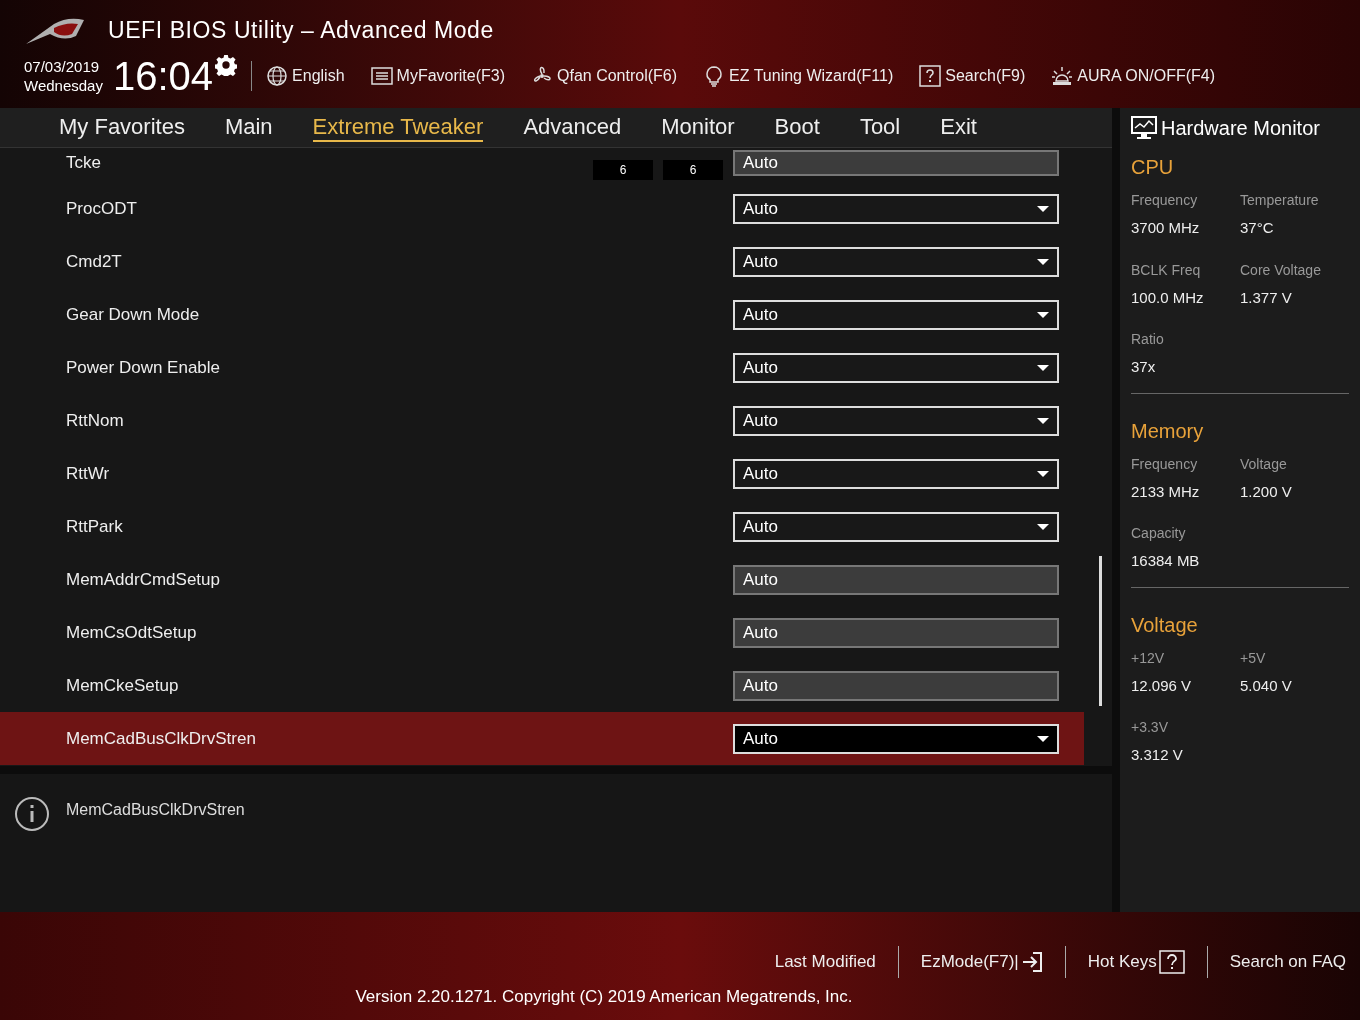  Describe the element at coordinates (62, 66) in the screenshot. I see `date-text: 07/03/2019` at that location.